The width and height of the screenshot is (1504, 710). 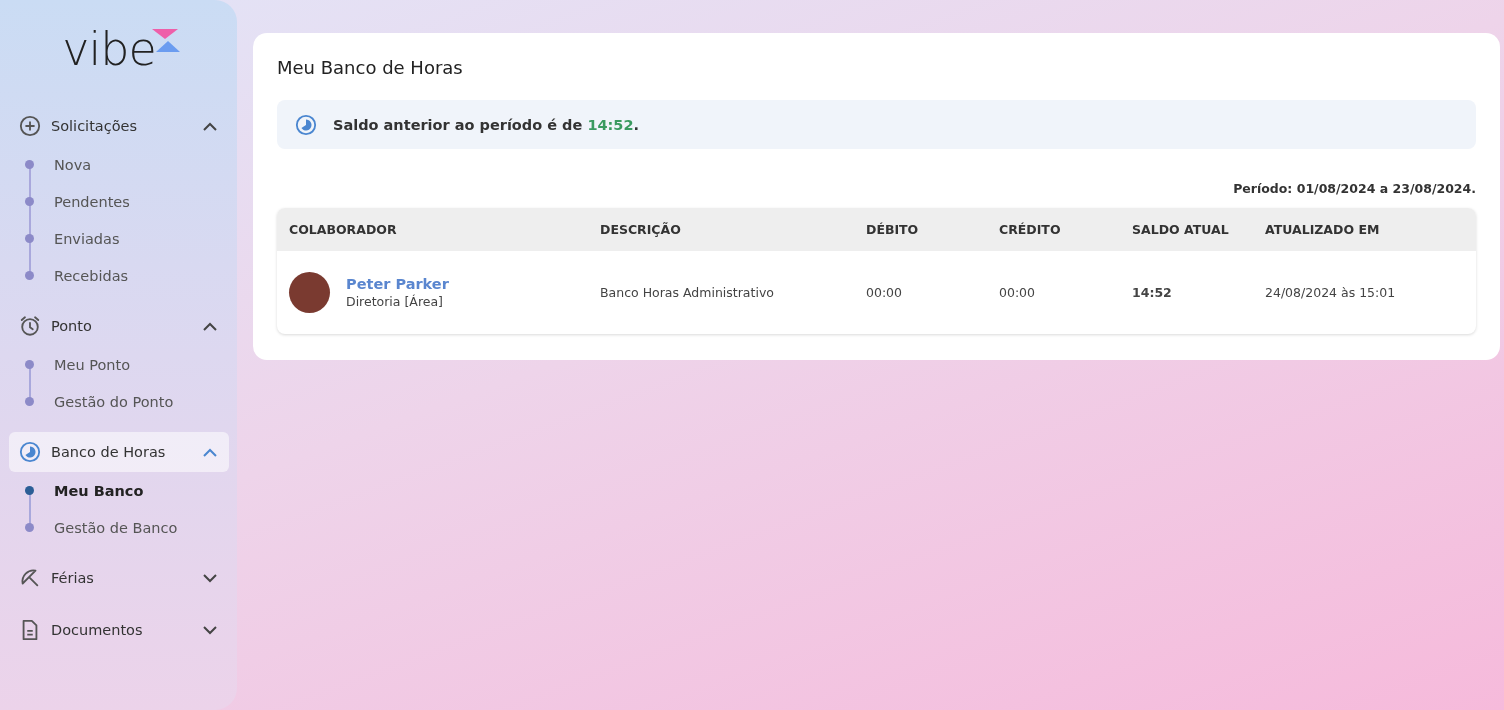 What do you see at coordinates (73, 164) in the screenshot?
I see `sidebar-item: Nova` at bounding box center [73, 164].